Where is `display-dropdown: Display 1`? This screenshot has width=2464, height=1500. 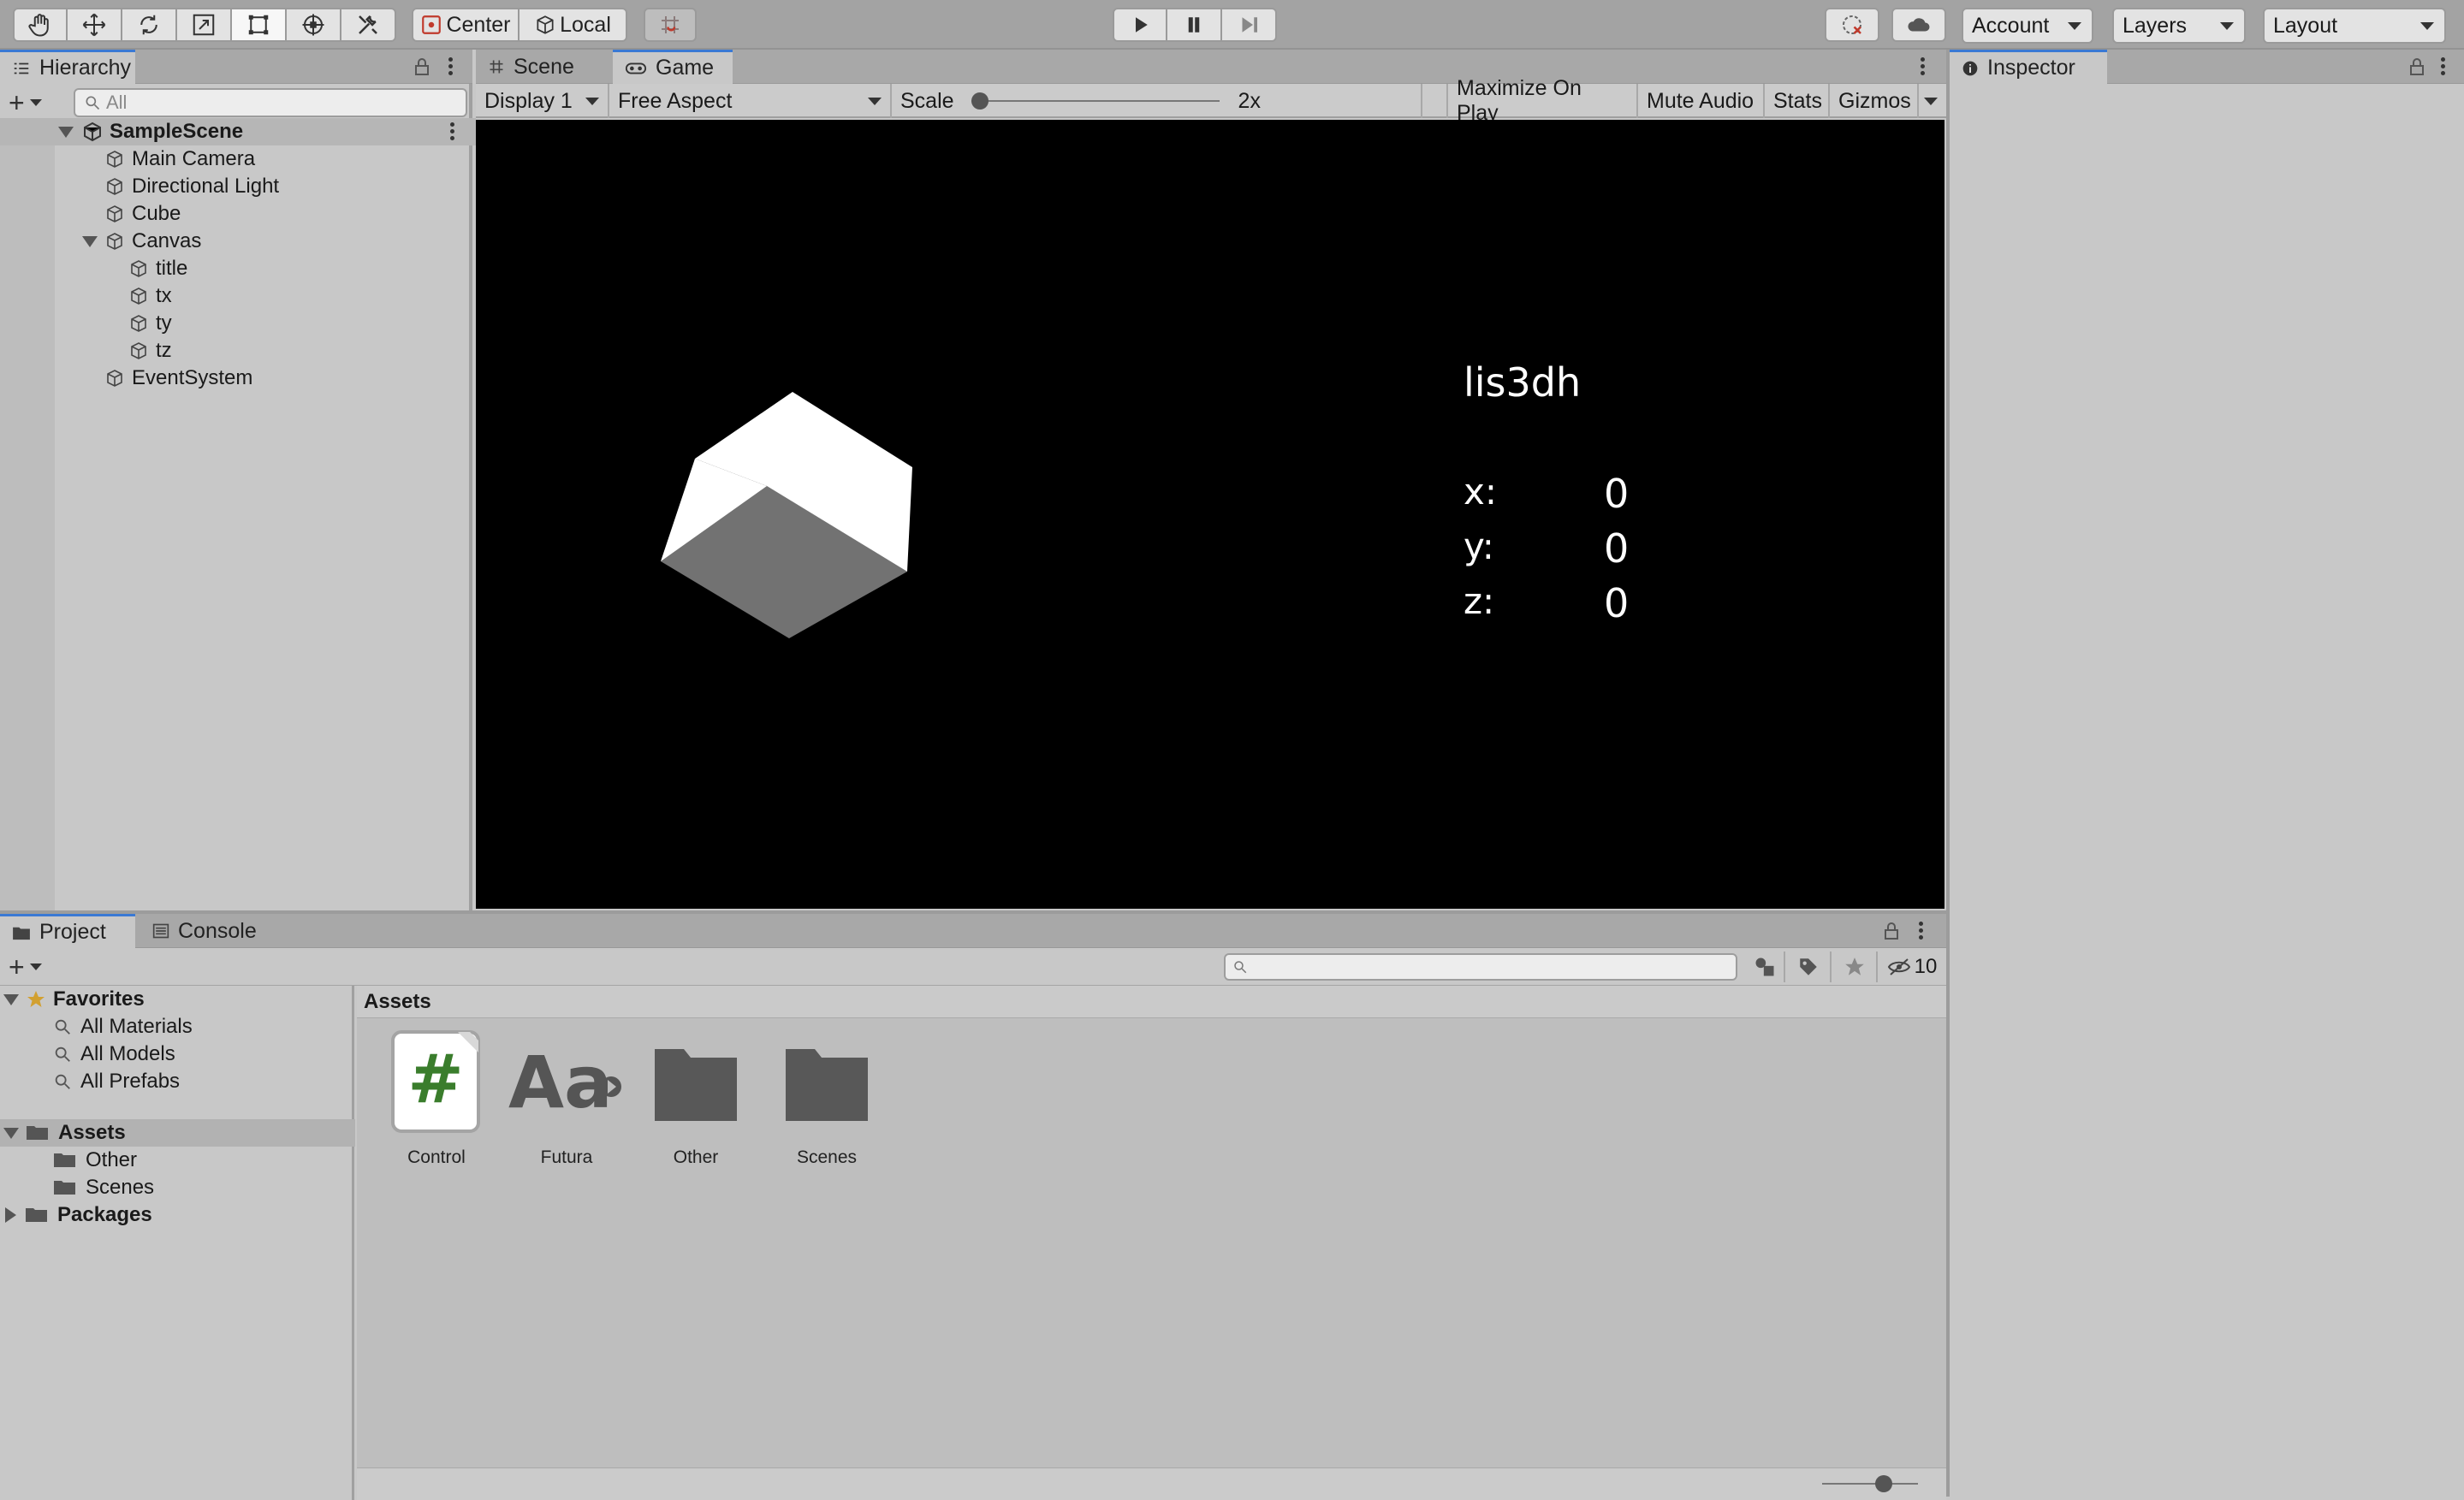 display-dropdown: Display 1 is located at coordinates (542, 101).